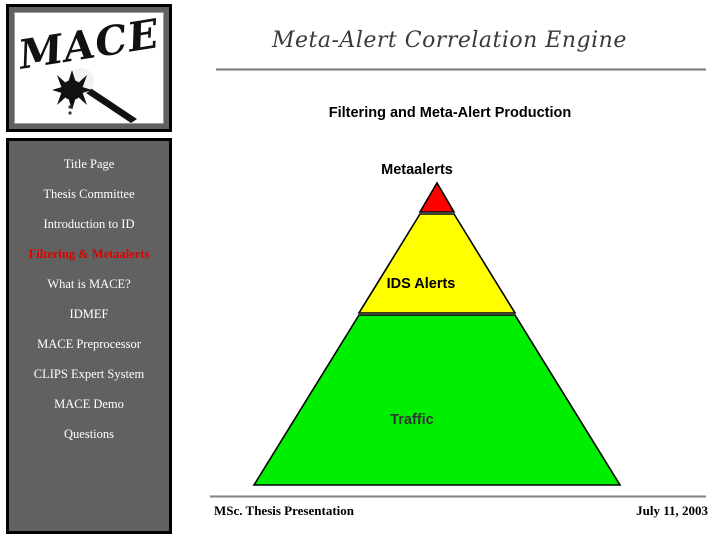 This screenshot has height=540, width=720. Describe the element at coordinates (89, 382) in the screenshot. I see `sidebar-item-clips-expert-system: CLIPS Expert System` at that location.